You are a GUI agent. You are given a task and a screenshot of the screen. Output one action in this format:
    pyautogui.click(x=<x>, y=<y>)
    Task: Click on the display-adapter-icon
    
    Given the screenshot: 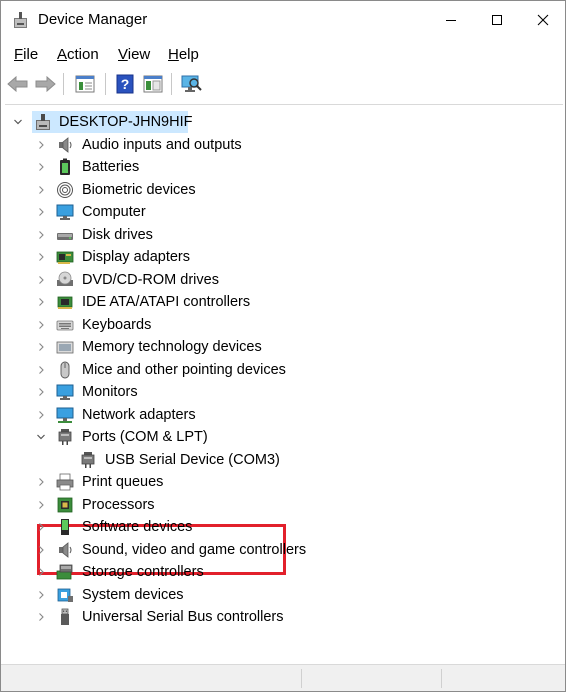 What is the action you would take?
    pyautogui.click(x=65, y=257)
    